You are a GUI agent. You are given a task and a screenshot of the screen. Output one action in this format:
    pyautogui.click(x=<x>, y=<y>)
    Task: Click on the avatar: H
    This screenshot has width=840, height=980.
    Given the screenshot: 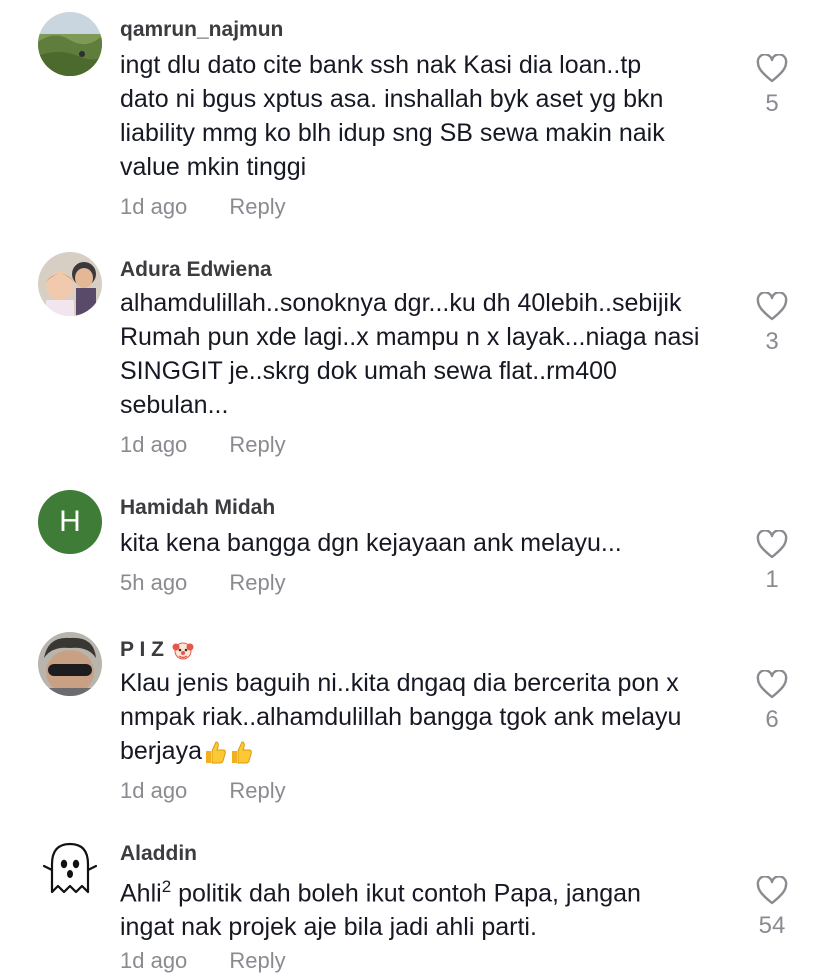 What is the action you would take?
    pyautogui.click(x=70, y=522)
    